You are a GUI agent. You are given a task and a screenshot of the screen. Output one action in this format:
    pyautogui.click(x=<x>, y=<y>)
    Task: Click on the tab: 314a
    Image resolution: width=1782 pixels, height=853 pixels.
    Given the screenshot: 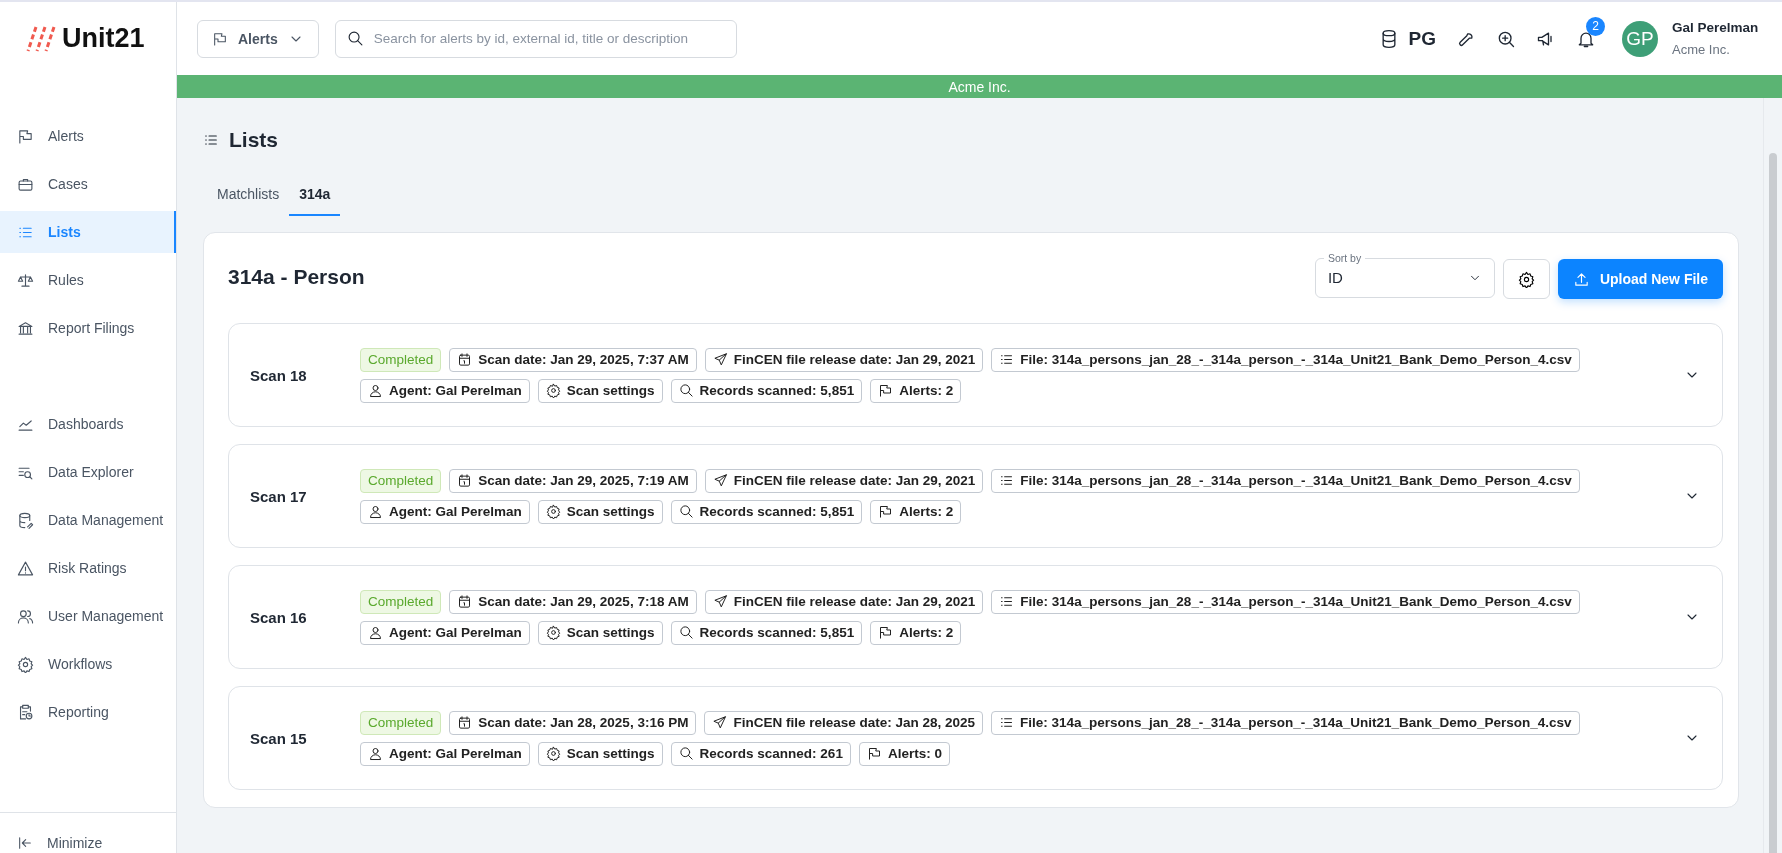 What is the action you would take?
    pyautogui.click(x=315, y=196)
    